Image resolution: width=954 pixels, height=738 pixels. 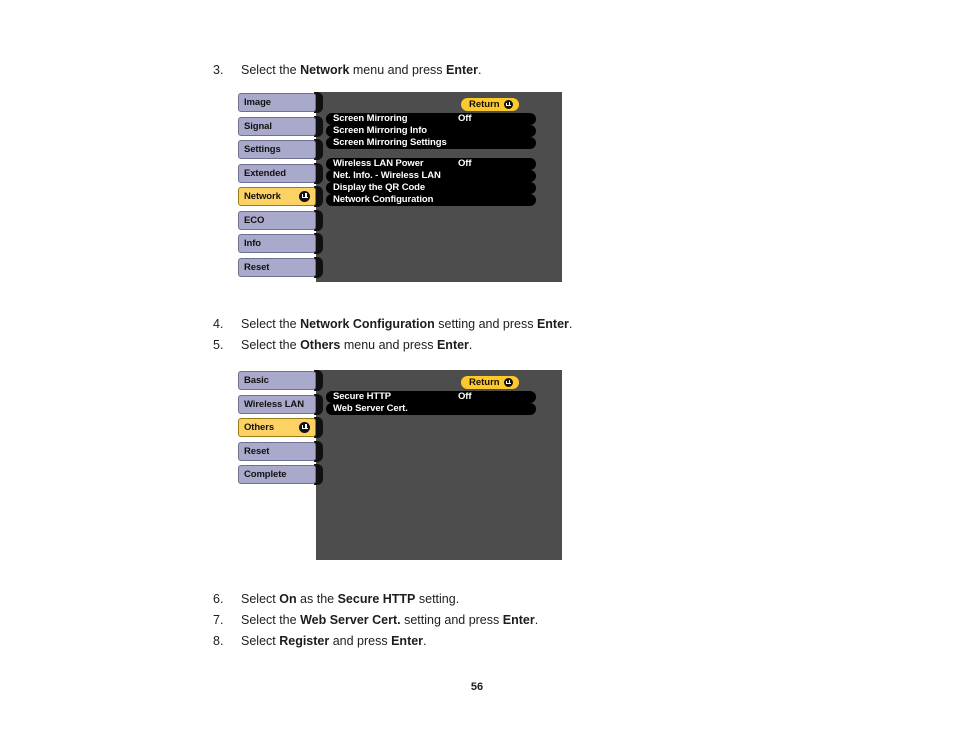 I want to click on instruction-step: 8. Select Register and press Enter., so click(x=320, y=641).